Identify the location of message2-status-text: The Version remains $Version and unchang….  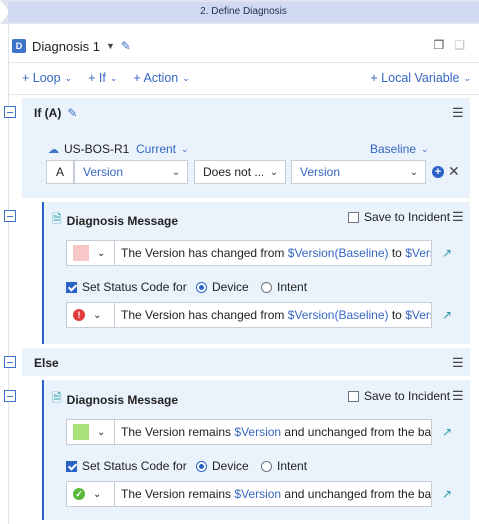
(273, 494).